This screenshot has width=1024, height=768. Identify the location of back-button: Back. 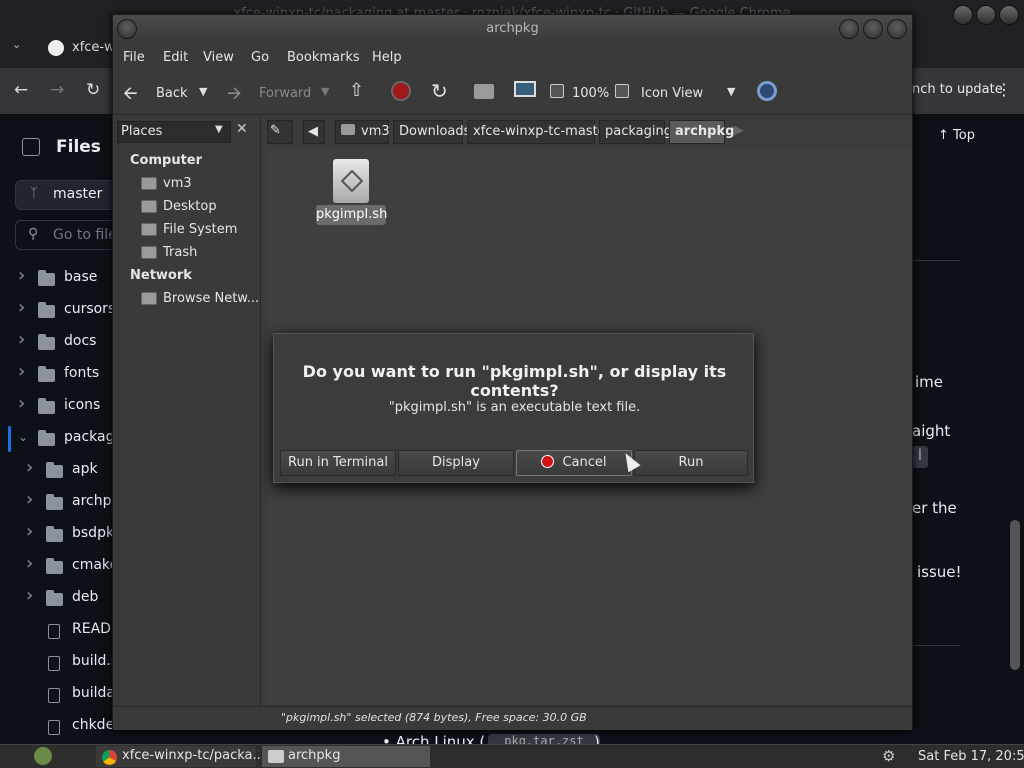
(172, 93).